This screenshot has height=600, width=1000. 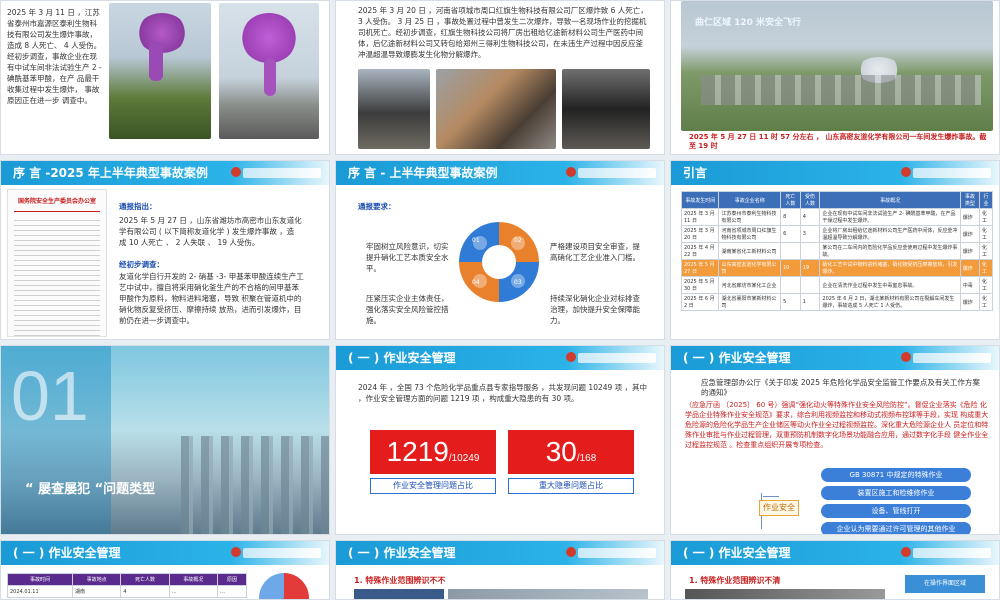 I want to click on stat-box-2: 30/168, so click(x=571, y=452).